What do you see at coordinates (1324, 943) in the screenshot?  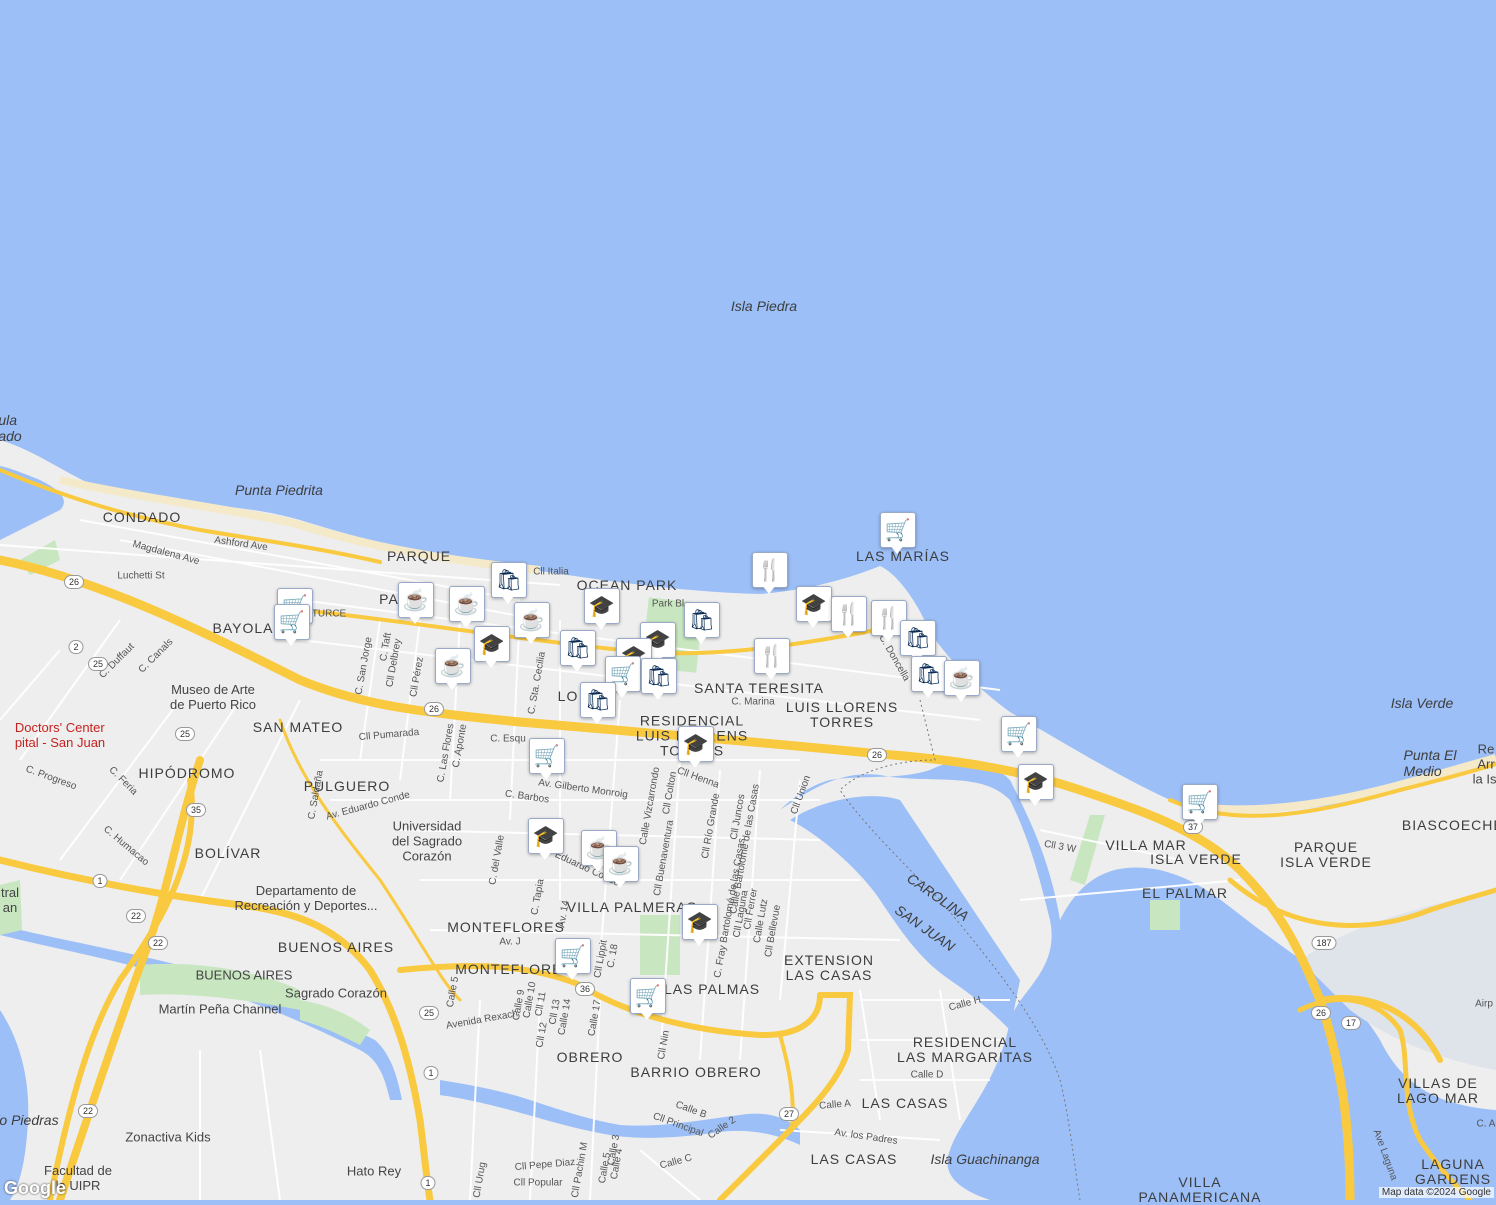 I see `route-shield: 187` at bounding box center [1324, 943].